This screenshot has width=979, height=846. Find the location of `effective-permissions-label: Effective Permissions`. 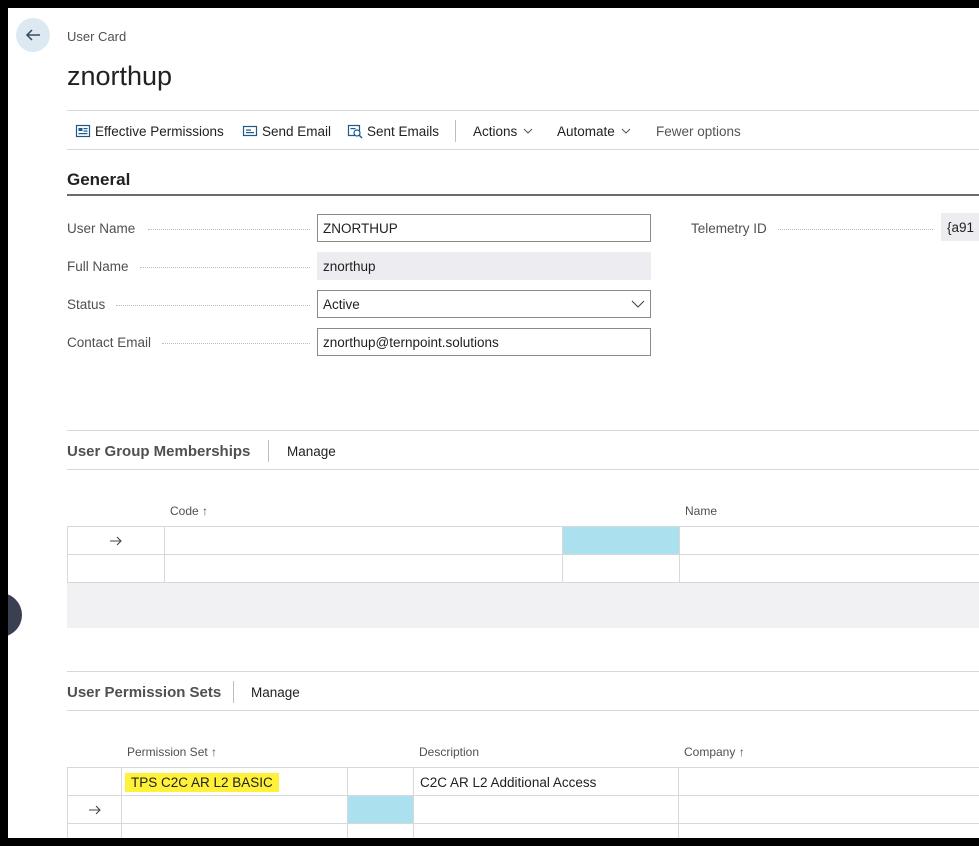

effective-permissions-label: Effective Permissions is located at coordinates (159, 131).